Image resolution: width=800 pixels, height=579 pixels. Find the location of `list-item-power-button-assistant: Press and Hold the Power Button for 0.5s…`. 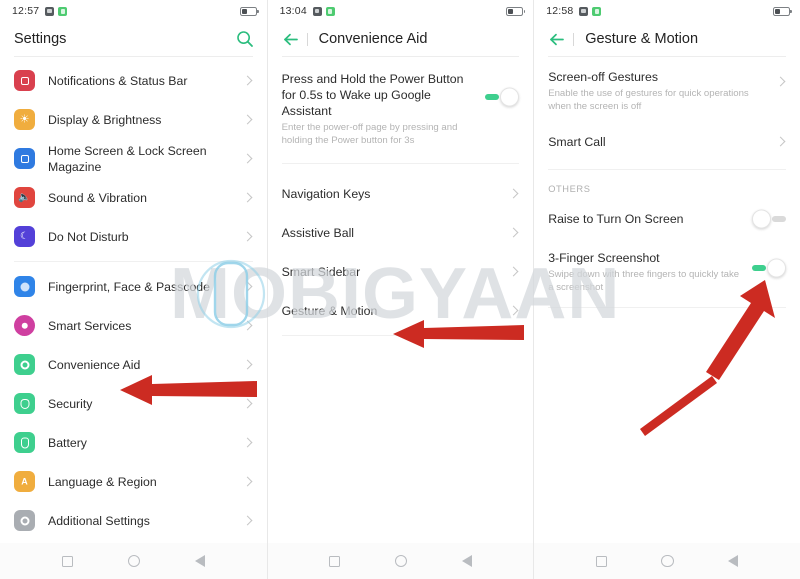

list-item-power-button-assistant: Press and Hold the Power Button for 0.5s… is located at coordinates (401, 107).